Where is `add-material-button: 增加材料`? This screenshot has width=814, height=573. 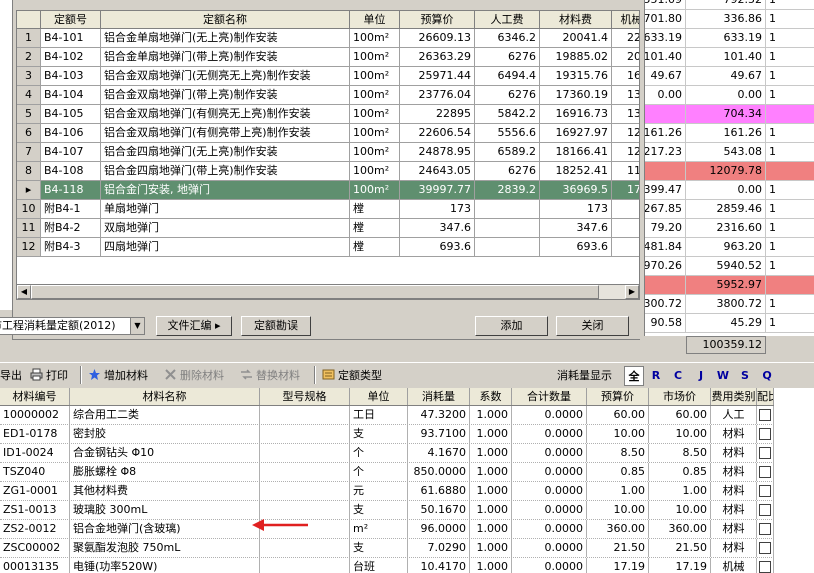 add-material-button: 增加材料 is located at coordinates (118, 376).